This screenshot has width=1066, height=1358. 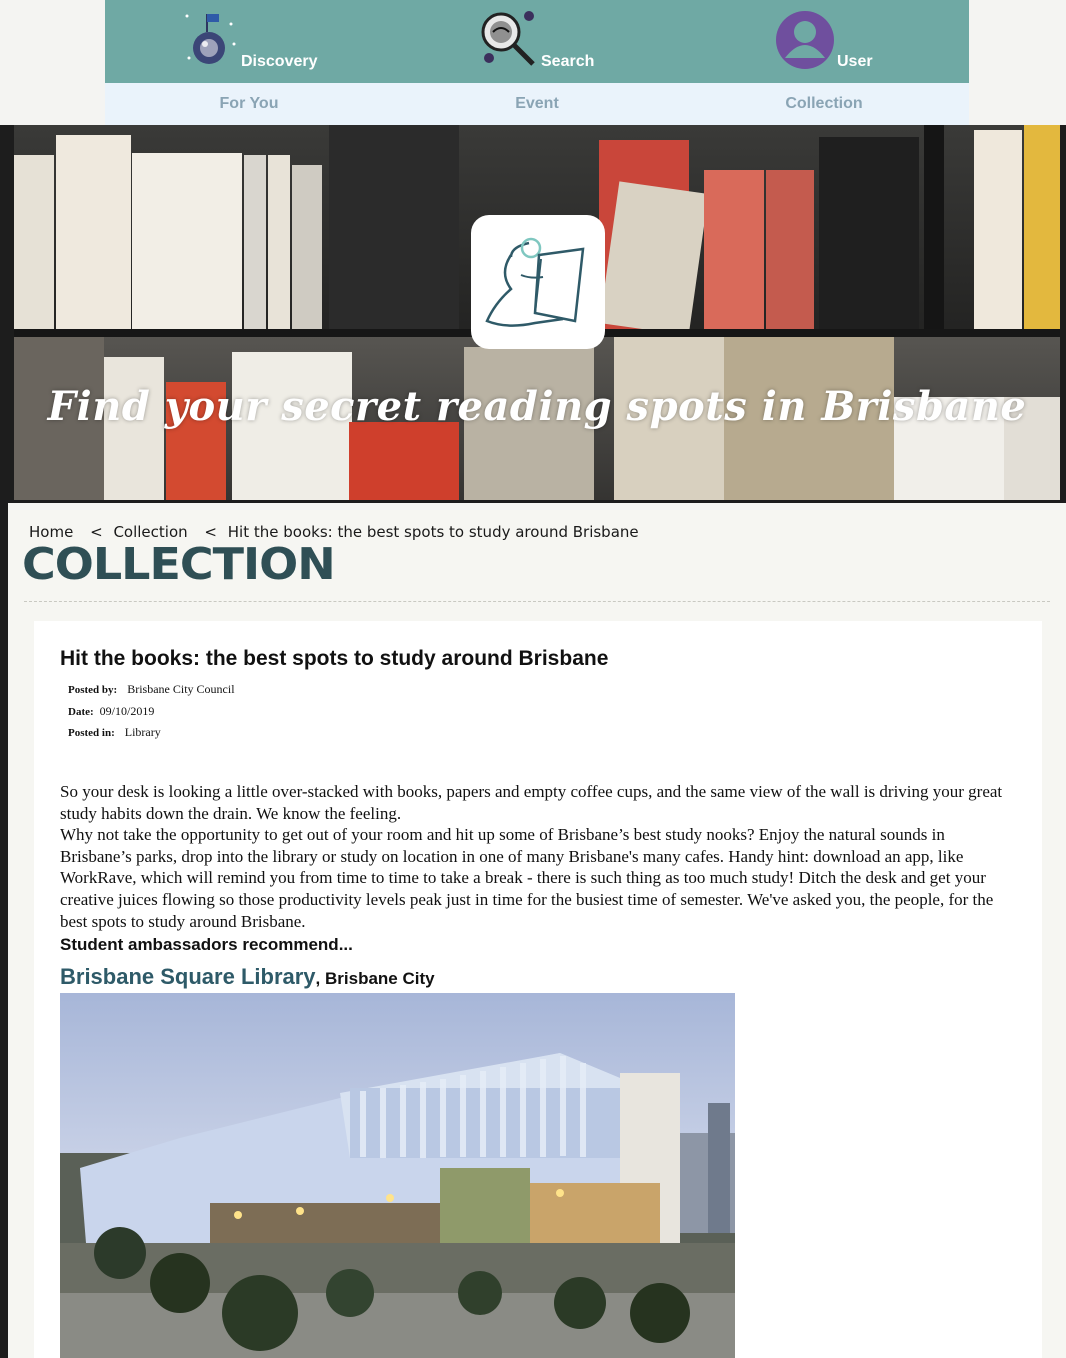 What do you see at coordinates (508, 38) in the screenshot?
I see `magnifier-face-icon` at bounding box center [508, 38].